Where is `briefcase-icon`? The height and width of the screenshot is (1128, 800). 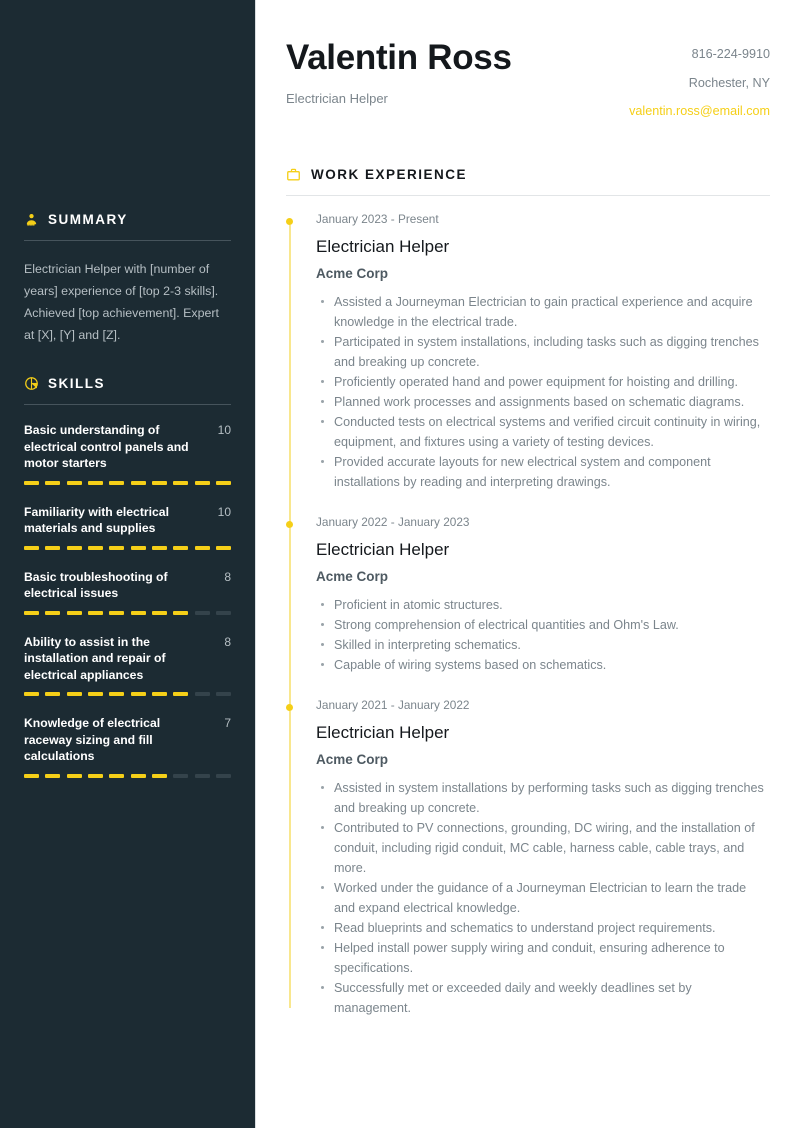 briefcase-icon is located at coordinates (293, 174).